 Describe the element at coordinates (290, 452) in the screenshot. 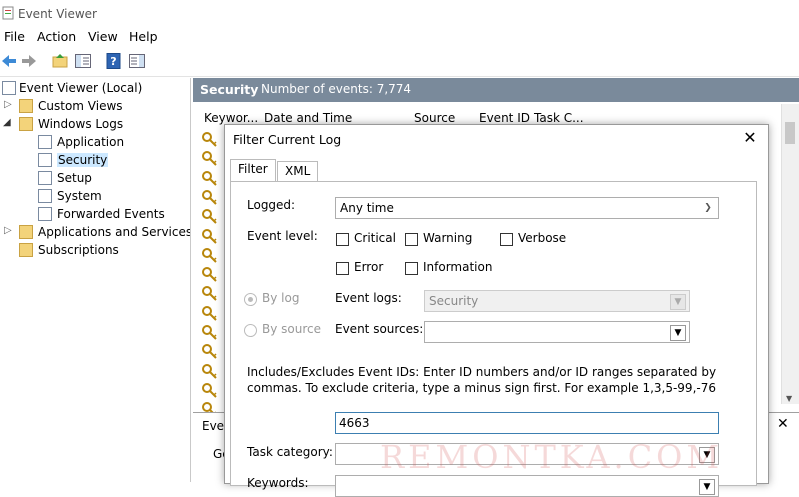

I see `task-category-label: Task category:` at that location.